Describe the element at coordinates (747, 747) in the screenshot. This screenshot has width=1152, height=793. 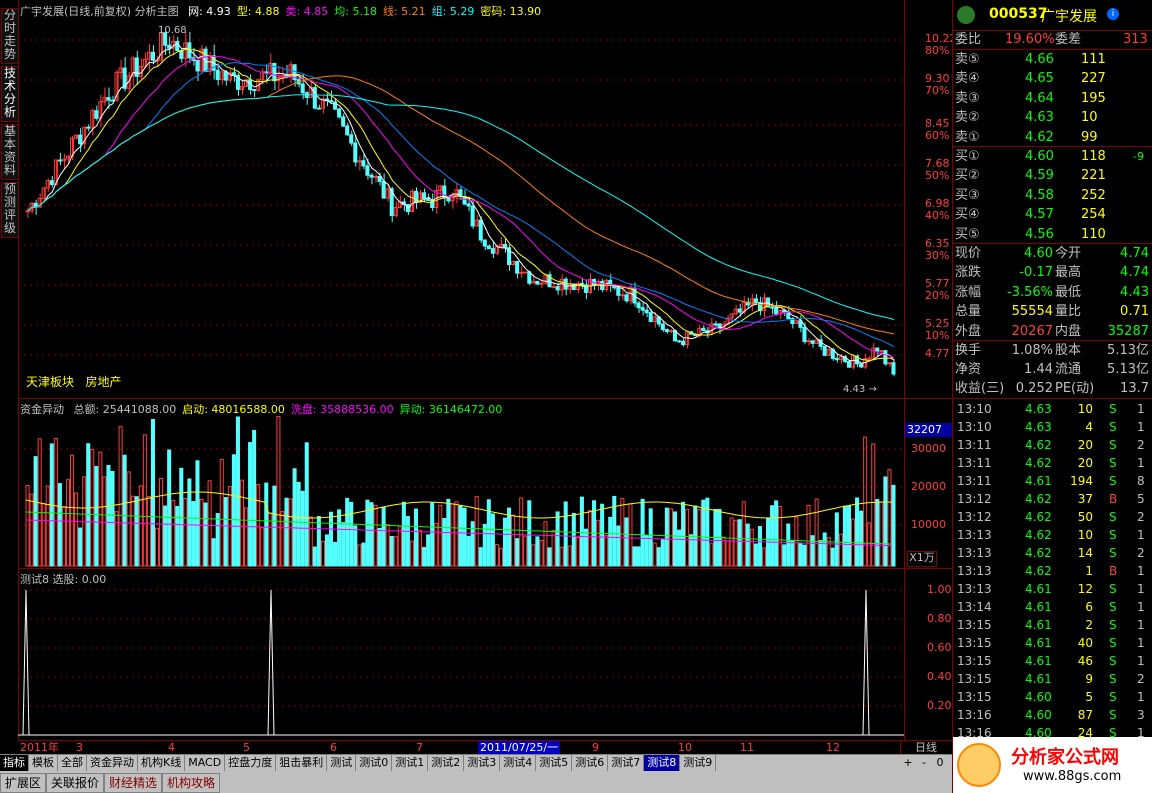
I see `date-label: 11` at that location.